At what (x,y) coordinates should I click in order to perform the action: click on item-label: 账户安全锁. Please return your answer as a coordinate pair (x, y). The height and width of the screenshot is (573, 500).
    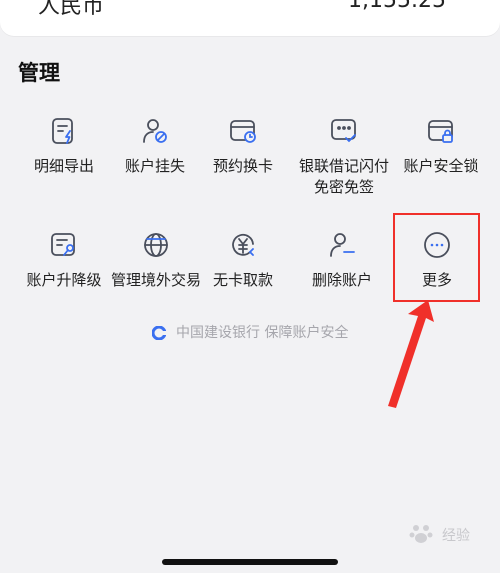
    Looking at the image, I should click on (441, 166).